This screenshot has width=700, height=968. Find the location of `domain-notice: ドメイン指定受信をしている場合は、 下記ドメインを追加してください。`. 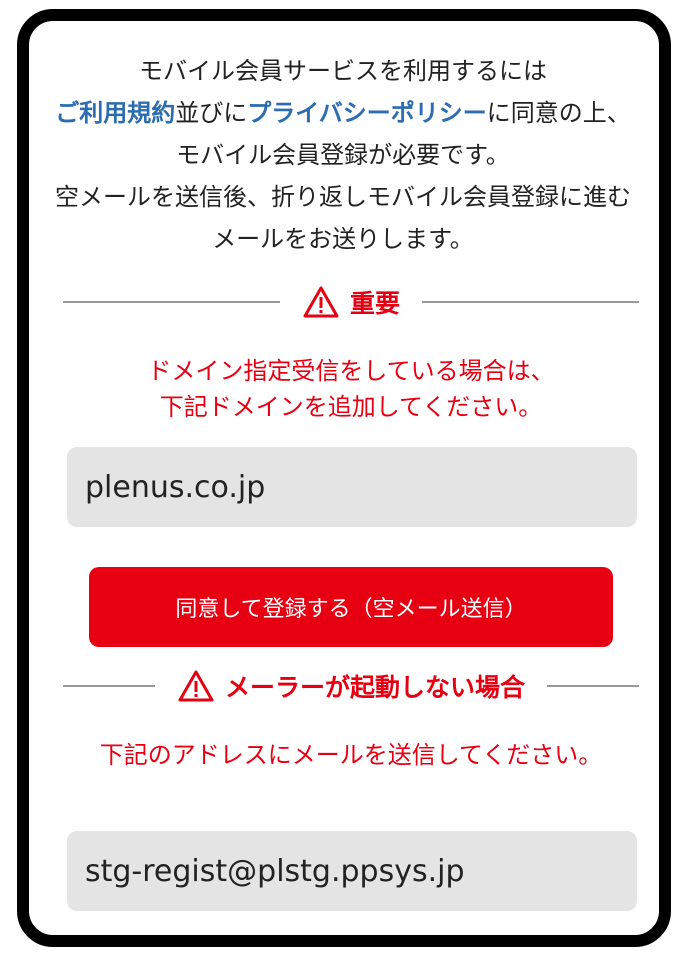

domain-notice: ドメイン指定受信をしている場合は、 下記ドメインを追加してください。 is located at coordinates (351, 389).